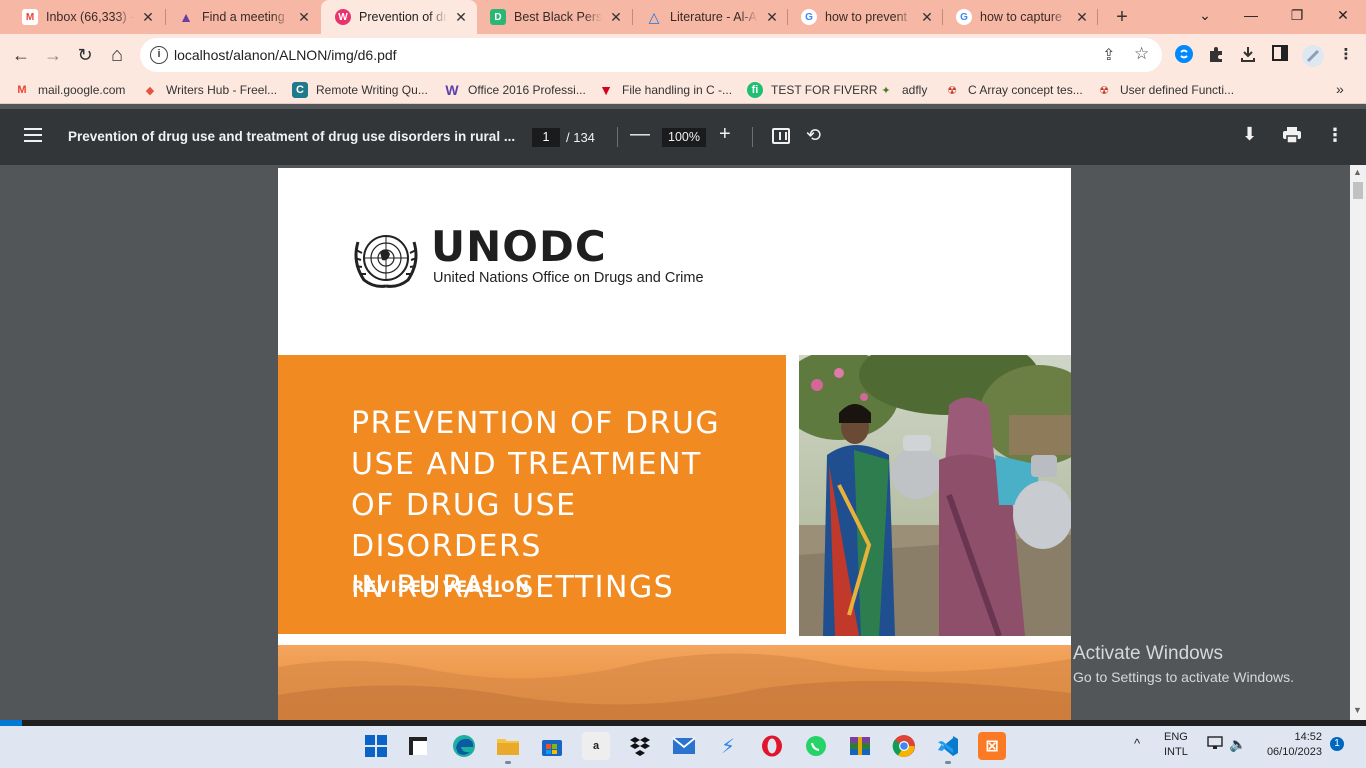 Image resolution: width=1366 pixels, height=768 pixels. Describe the element at coordinates (813, 135) in the screenshot. I see `rotate-icon: ⟲` at that location.